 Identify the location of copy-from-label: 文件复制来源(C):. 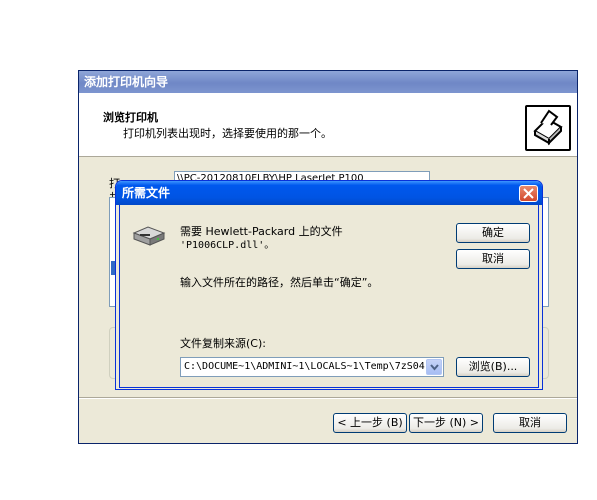
(223, 343).